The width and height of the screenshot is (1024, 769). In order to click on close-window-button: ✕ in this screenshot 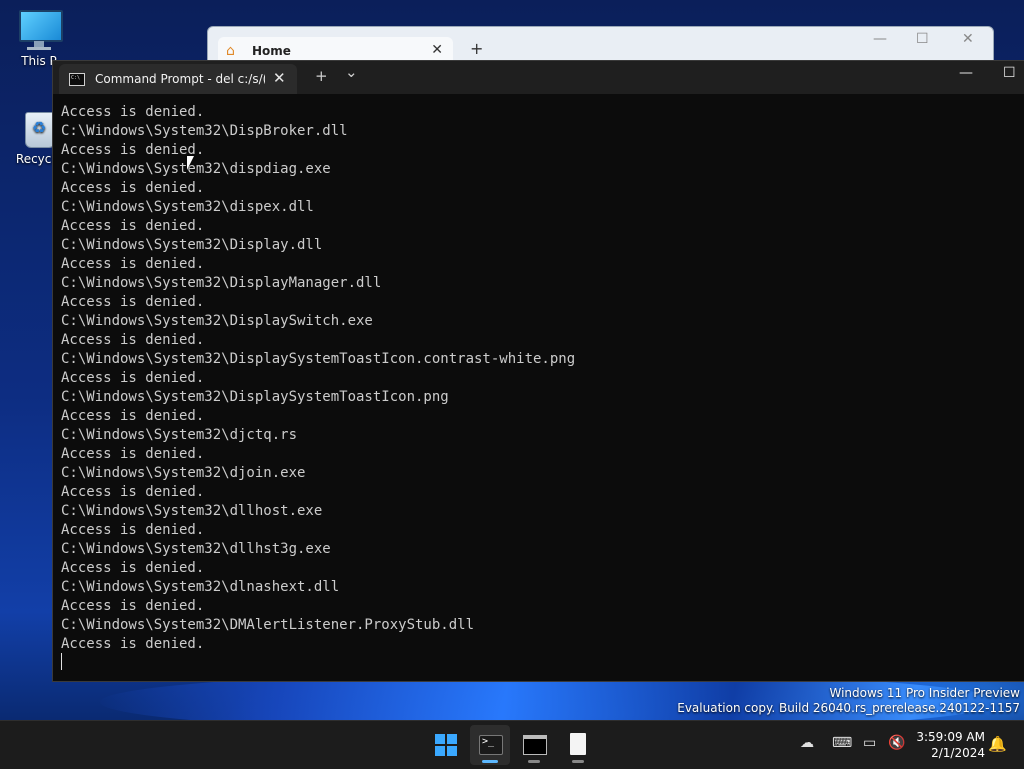, I will do `click(968, 39)`.